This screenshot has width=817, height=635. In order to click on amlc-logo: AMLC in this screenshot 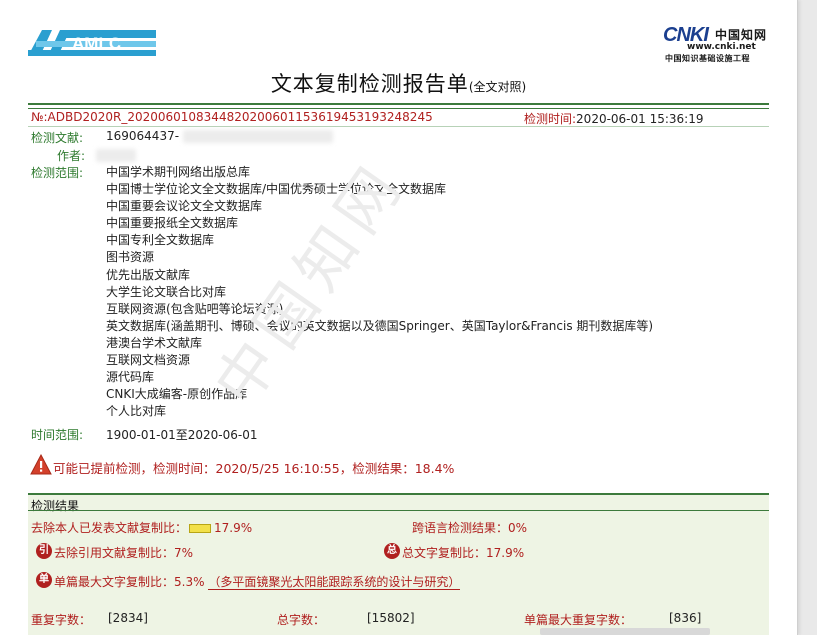, I will do `click(92, 43)`.